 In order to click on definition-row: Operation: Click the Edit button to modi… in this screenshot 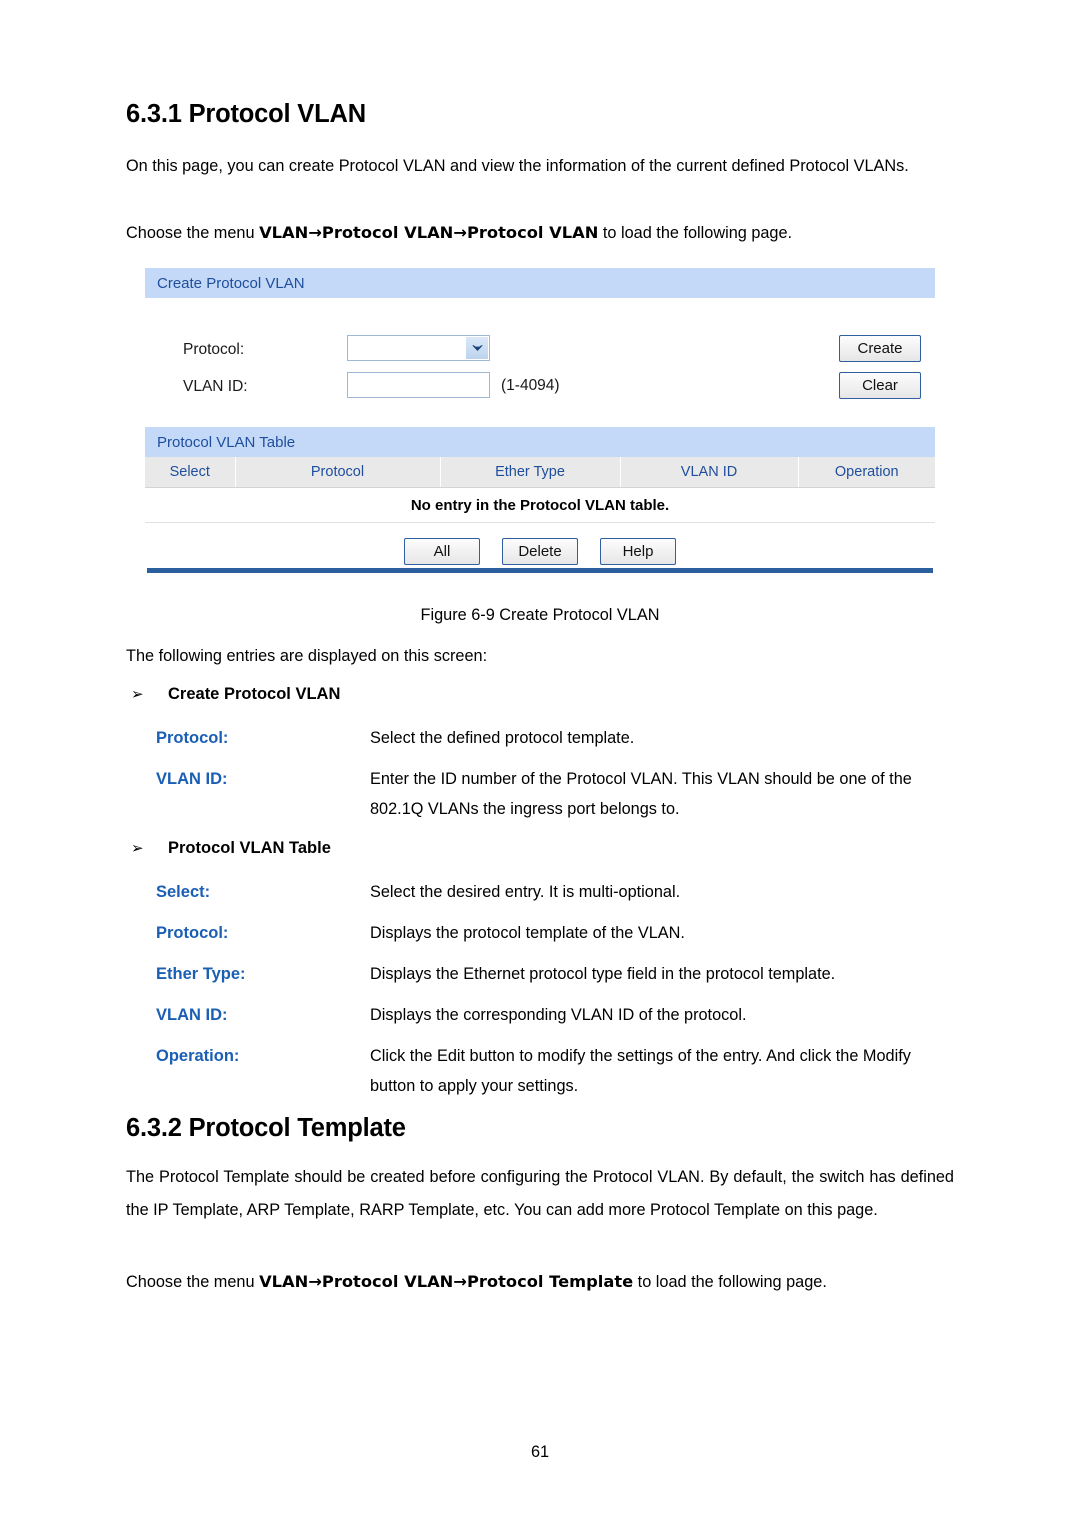, I will do `click(541, 1071)`.